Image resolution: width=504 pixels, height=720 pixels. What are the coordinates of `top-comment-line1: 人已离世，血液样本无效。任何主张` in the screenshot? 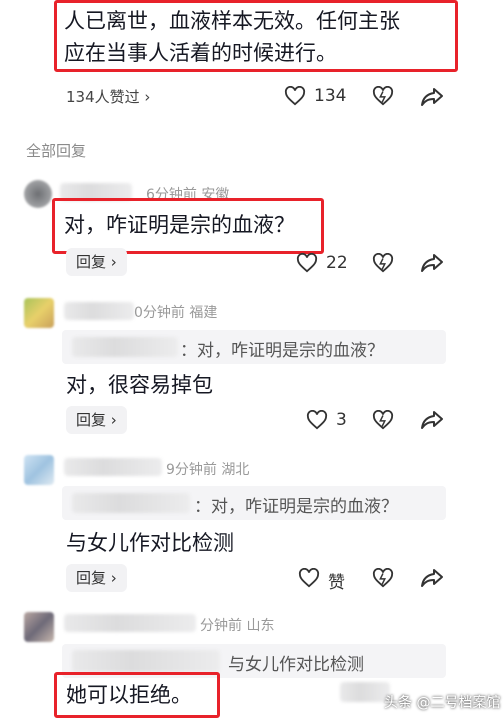 It's located at (232, 21).